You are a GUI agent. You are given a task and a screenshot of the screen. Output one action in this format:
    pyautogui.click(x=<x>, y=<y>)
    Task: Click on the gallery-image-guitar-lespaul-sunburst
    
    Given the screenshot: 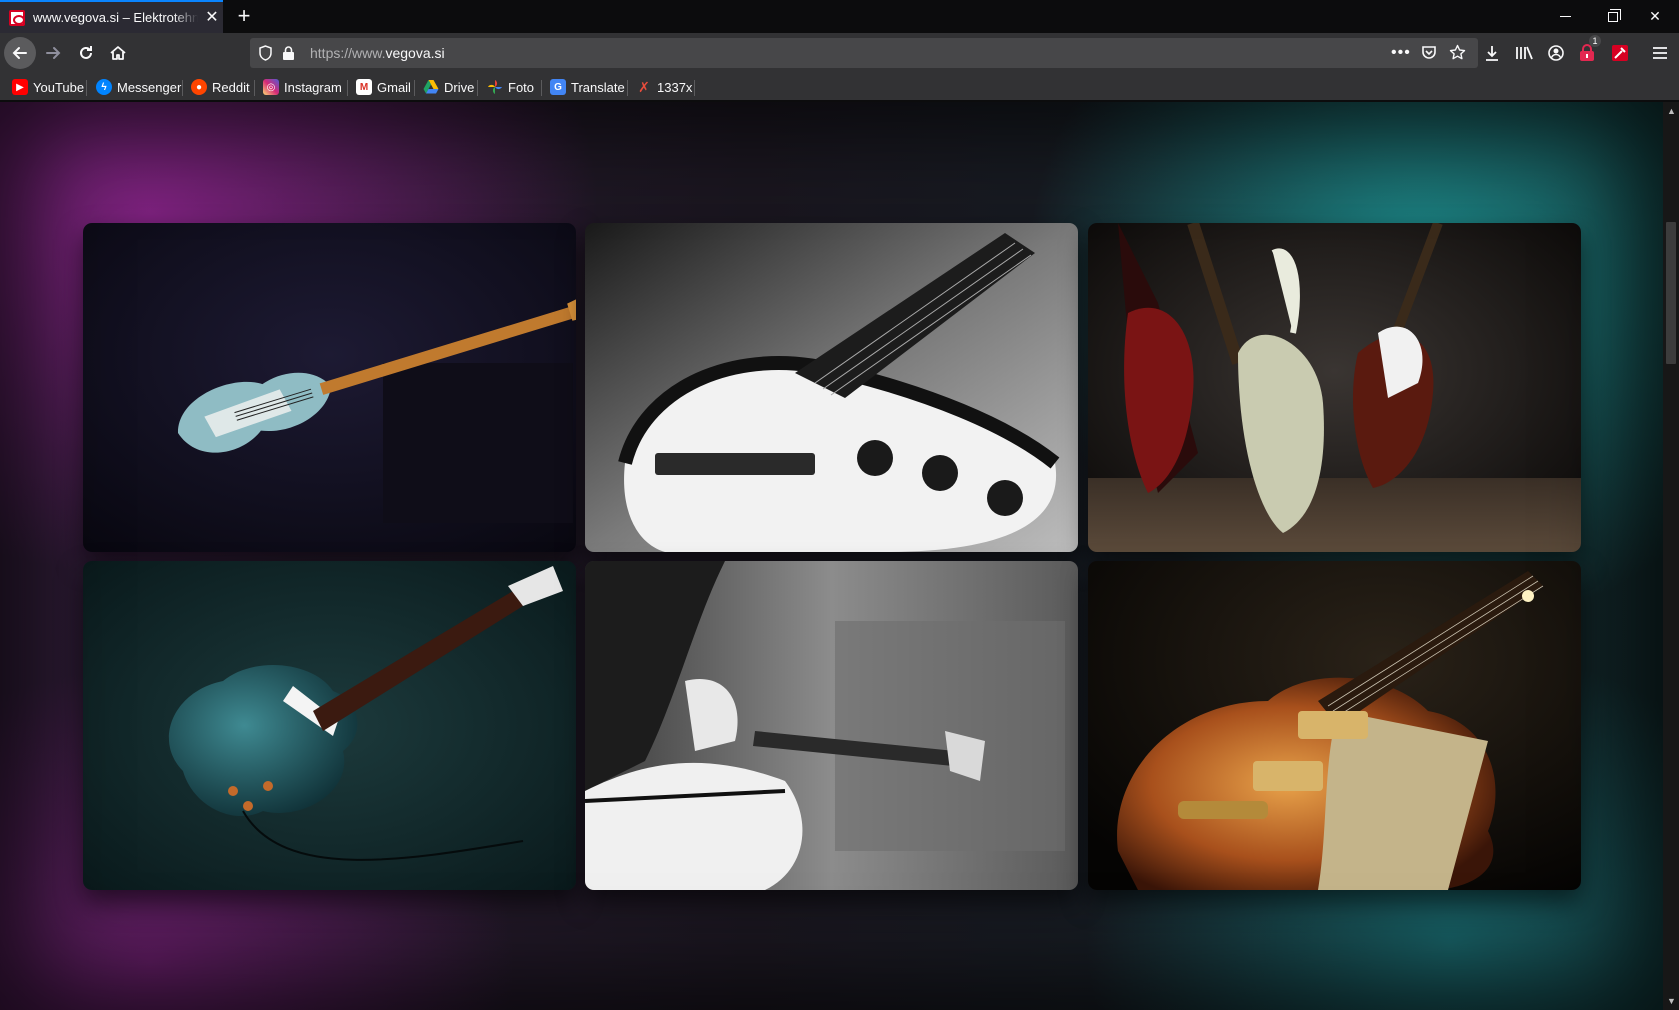 What is the action you would take?
    pyautogui.click(x=1334, y=725)
    